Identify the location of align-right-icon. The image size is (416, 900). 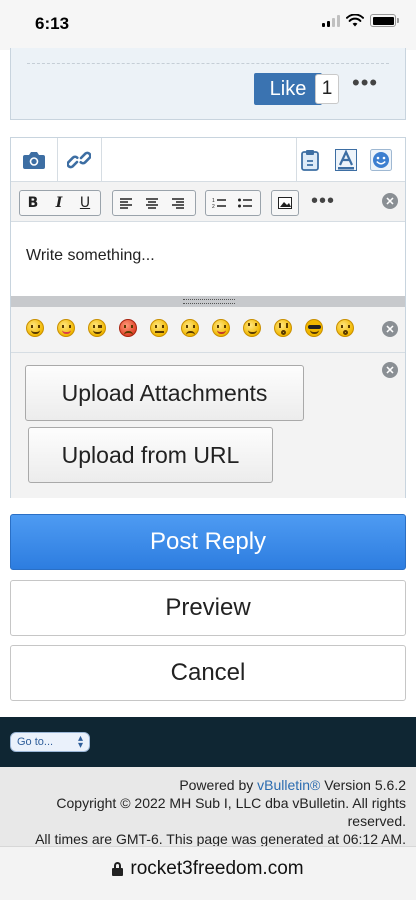
(178, 203).